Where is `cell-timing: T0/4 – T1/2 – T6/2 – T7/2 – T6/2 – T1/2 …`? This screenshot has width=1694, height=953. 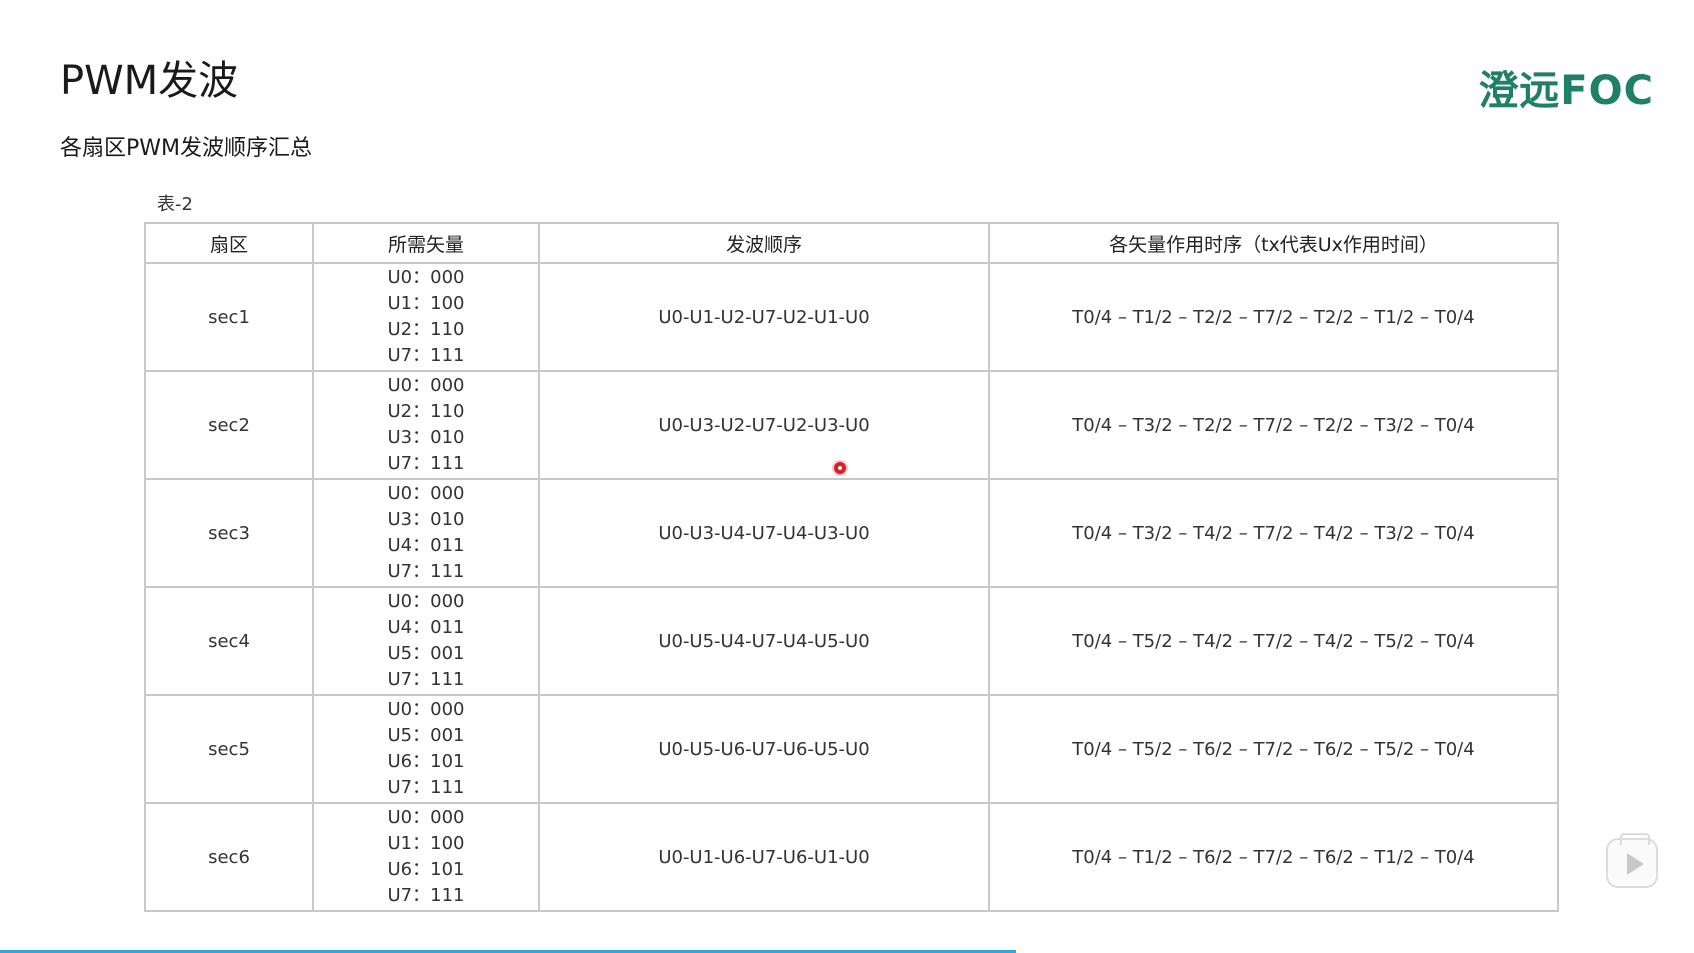 cell-timing: T0/4 – T1/2 – T6/2 – T7/2 – T6/2 – T1/2 … is located at coordinates (1273, 857).